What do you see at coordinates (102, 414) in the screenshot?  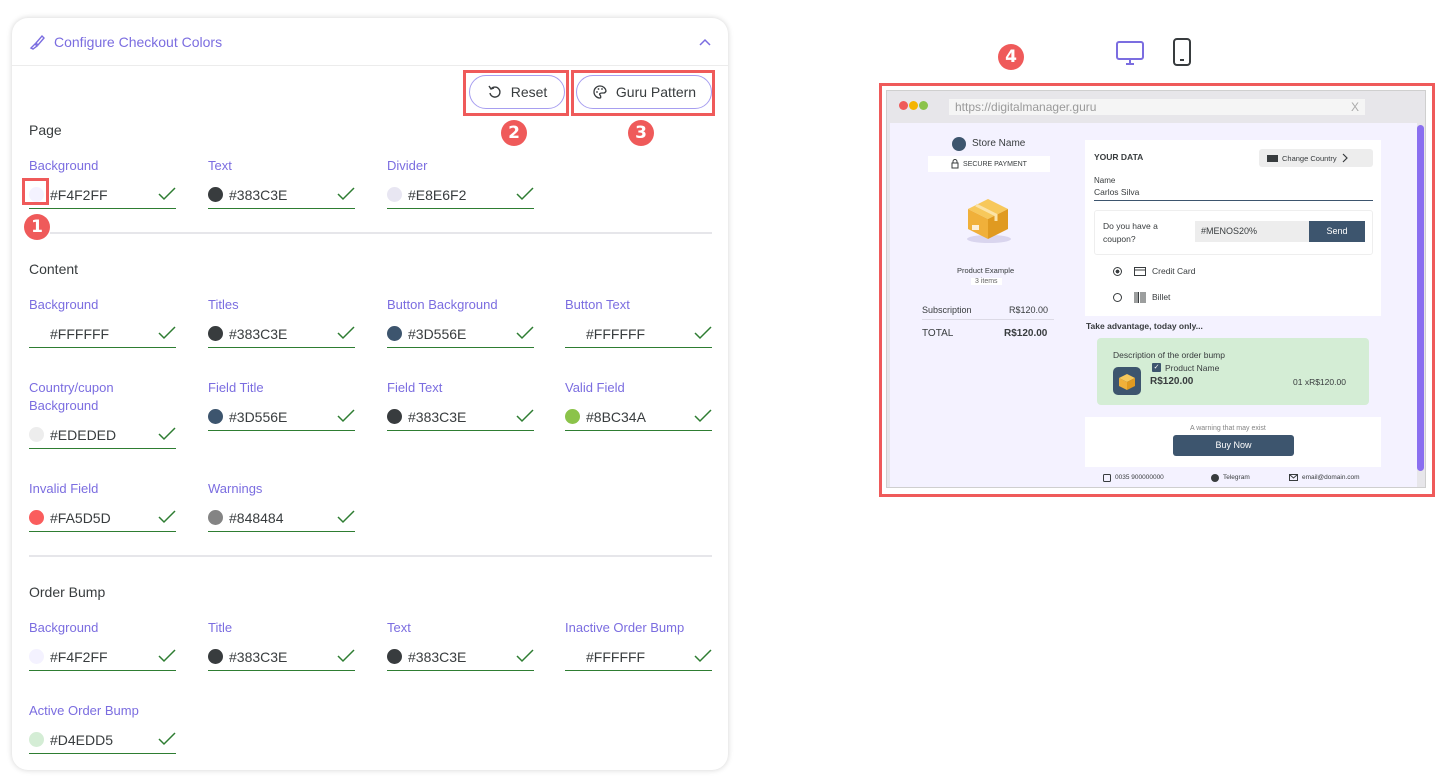 I see `field-content-country-background: Country/cupon Background #EDEDED` at bounding box center [102, 414].